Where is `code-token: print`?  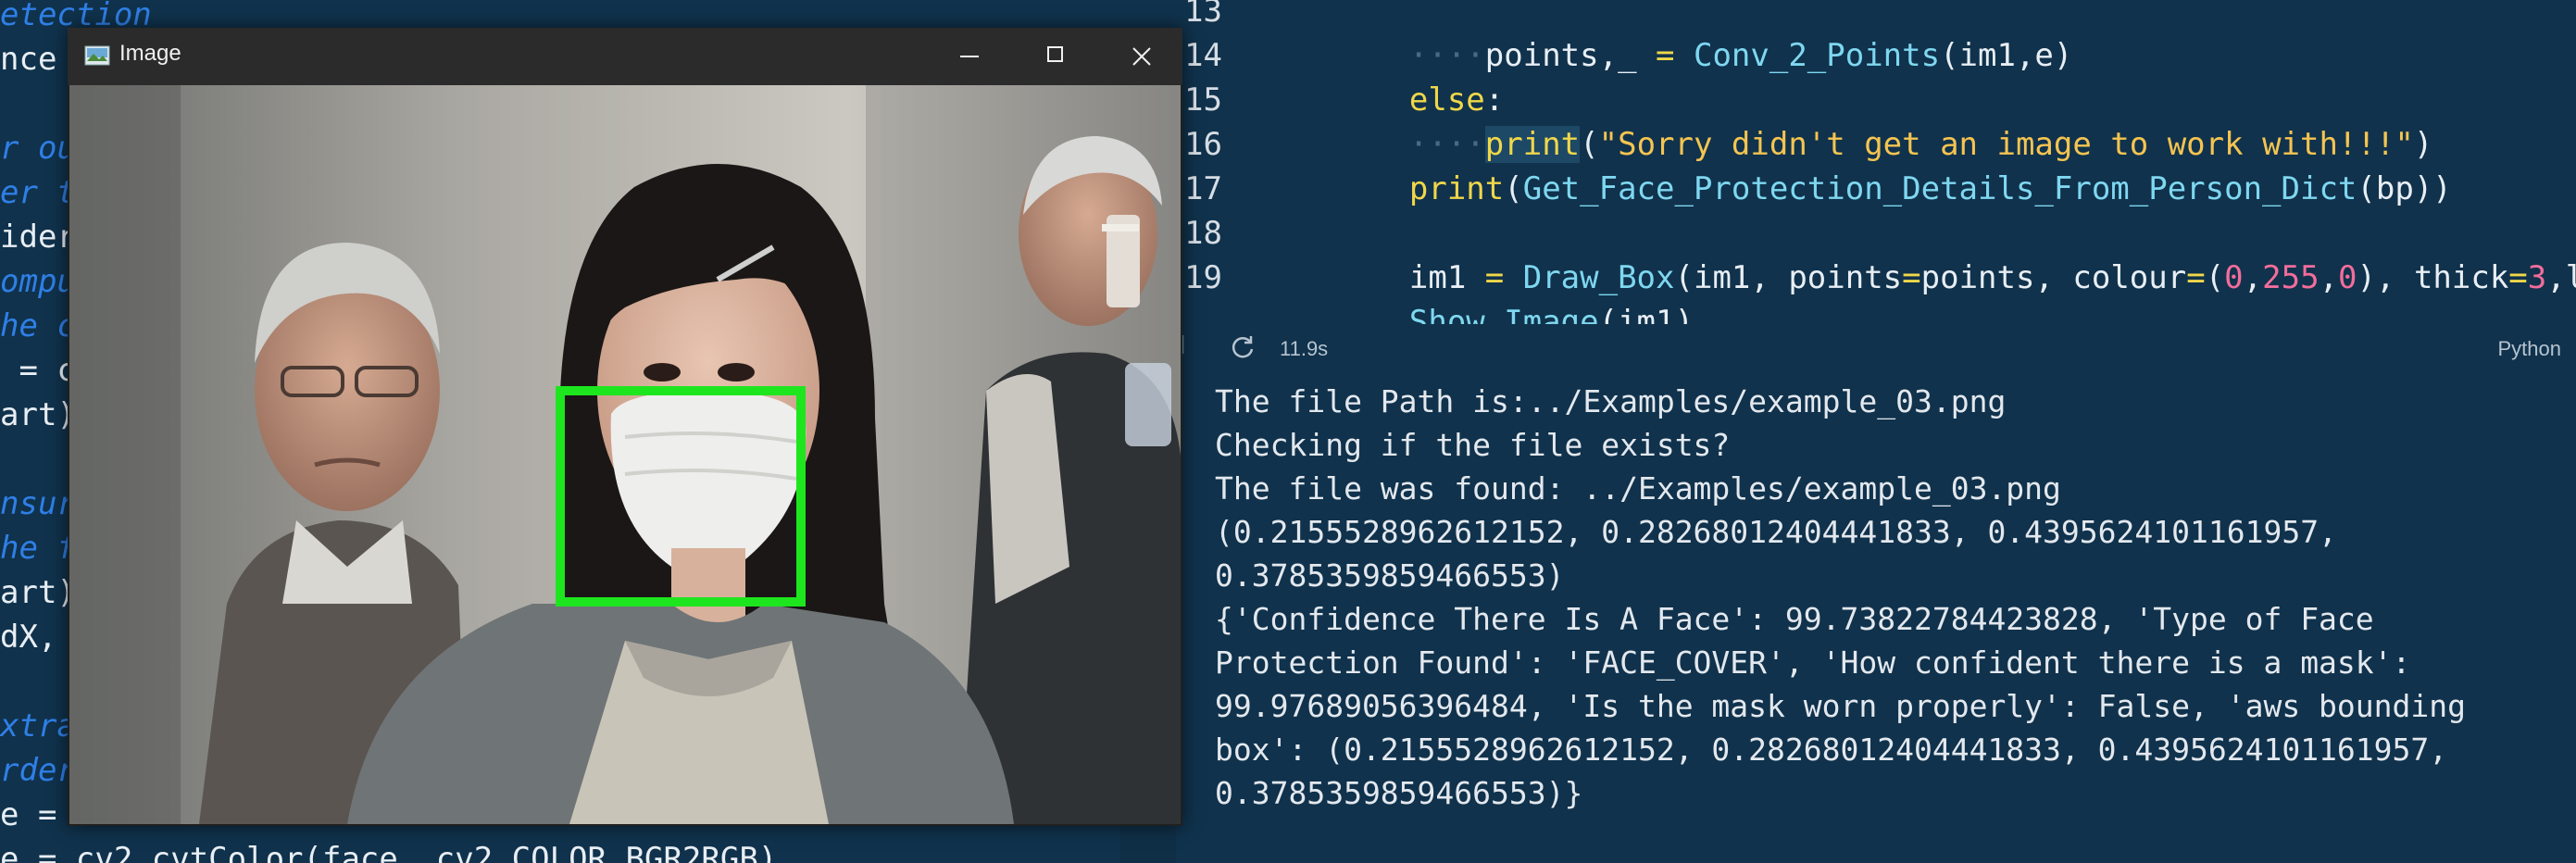 code-token: print is located at coordinates (1456, 188).